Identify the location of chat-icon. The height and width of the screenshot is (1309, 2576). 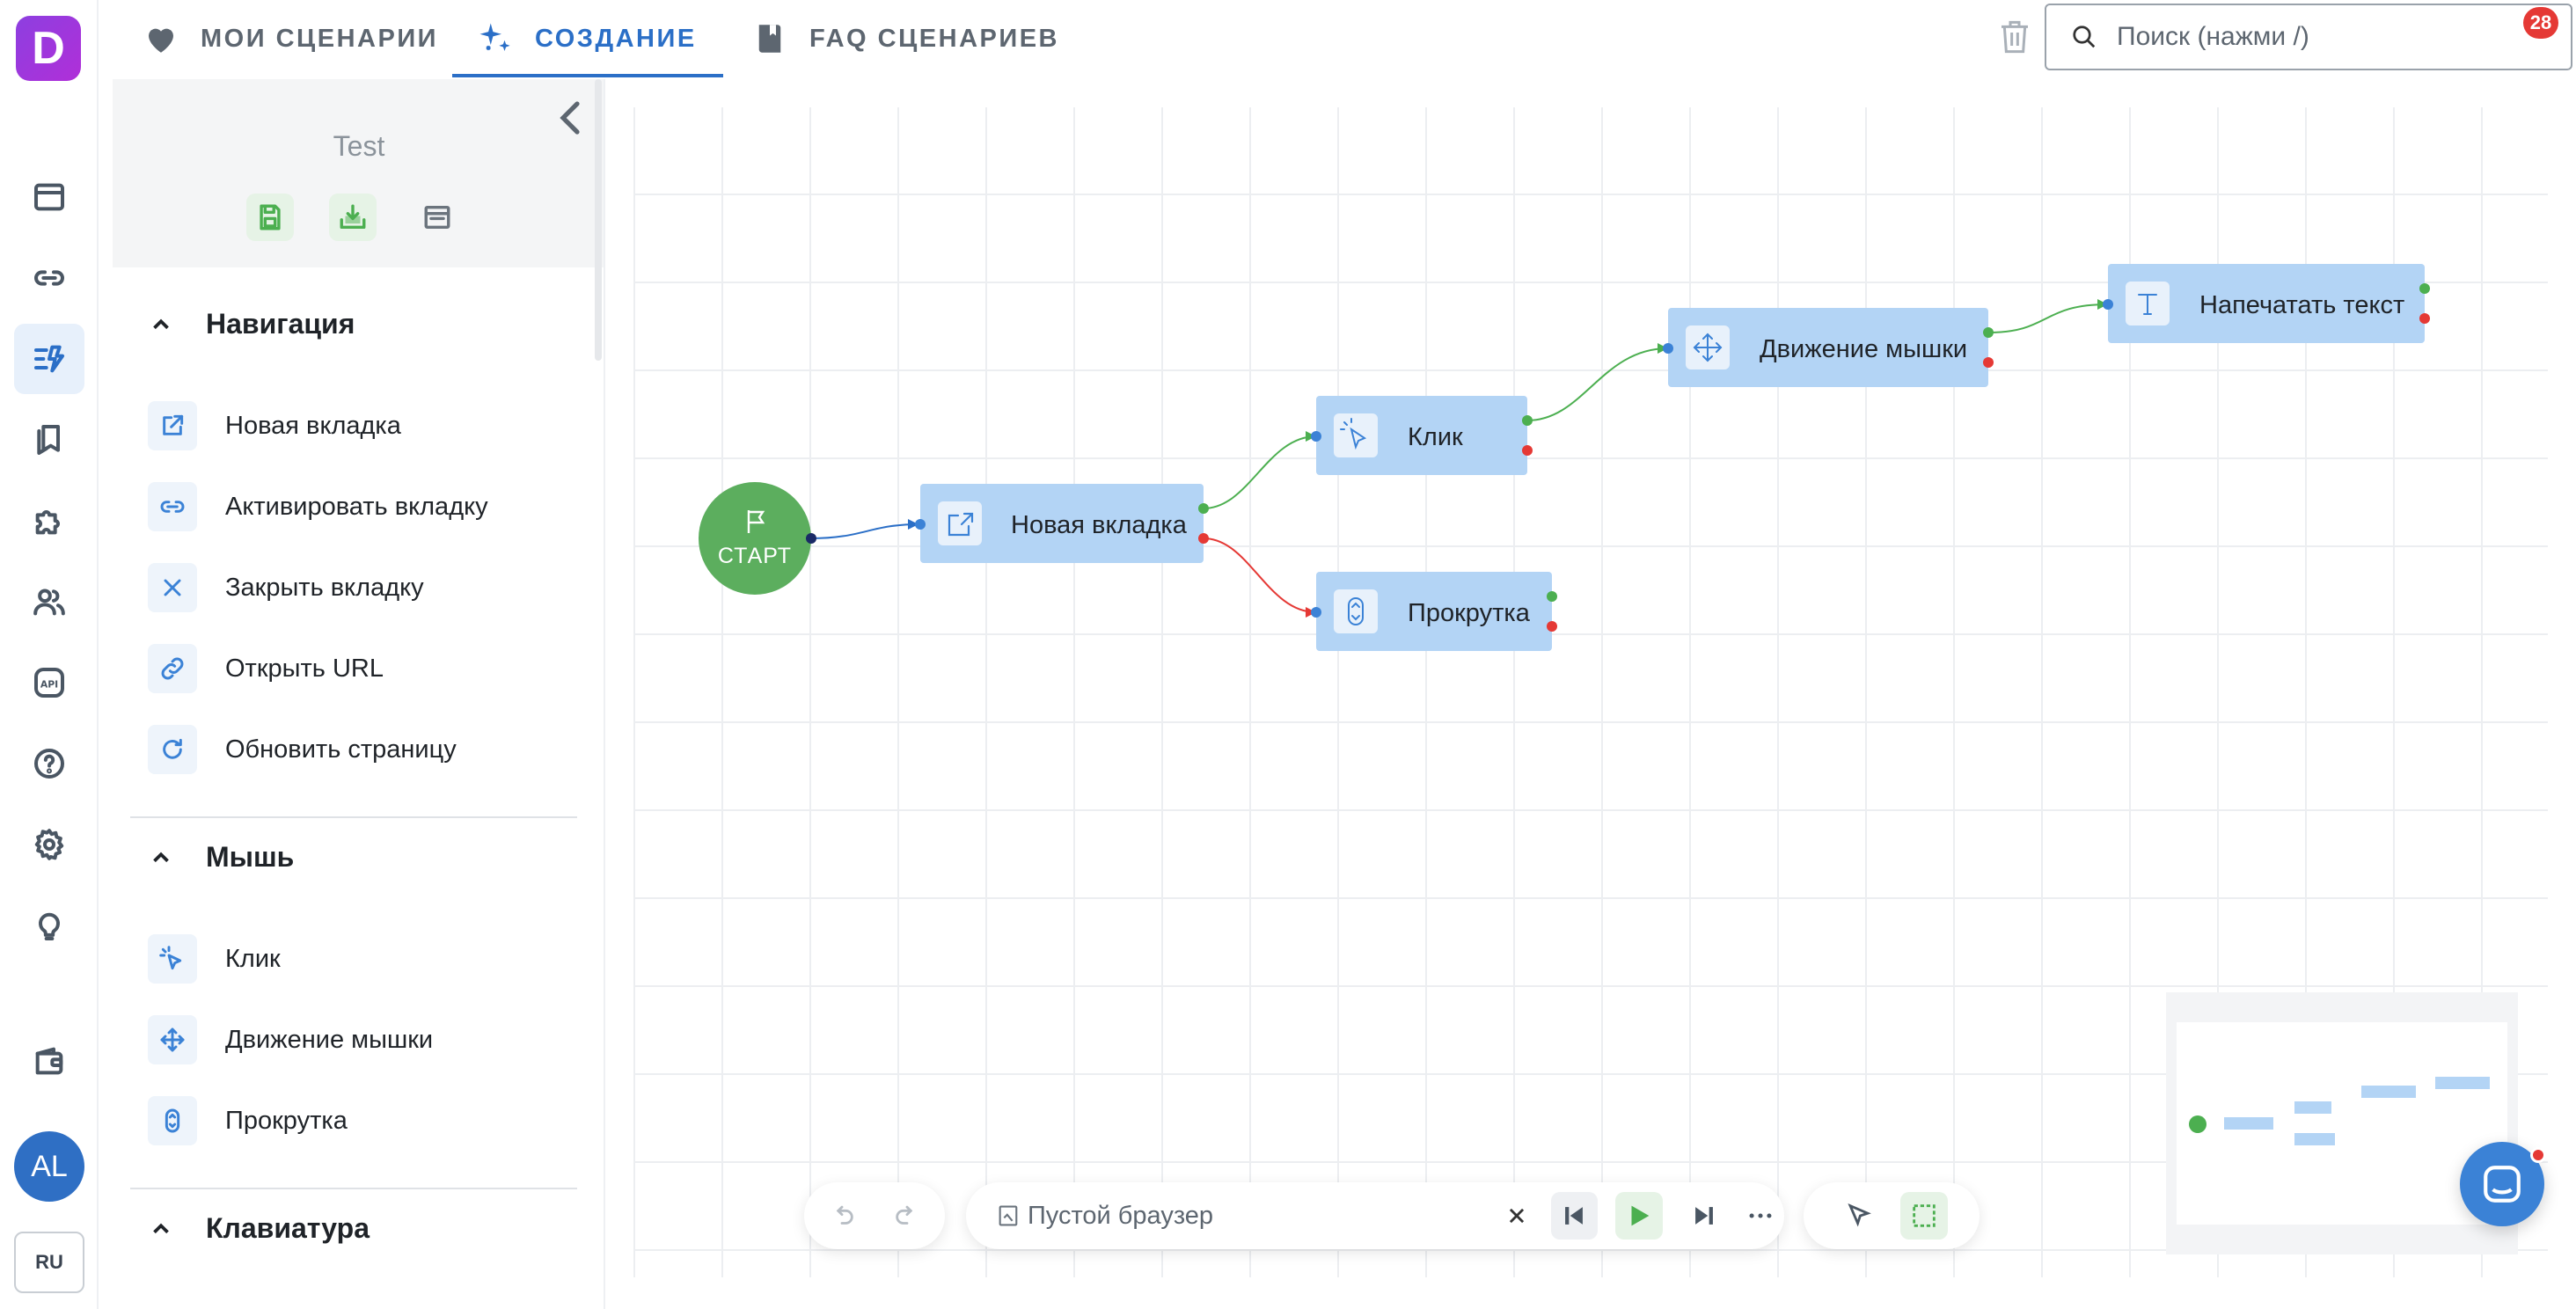
(2502, 1184).